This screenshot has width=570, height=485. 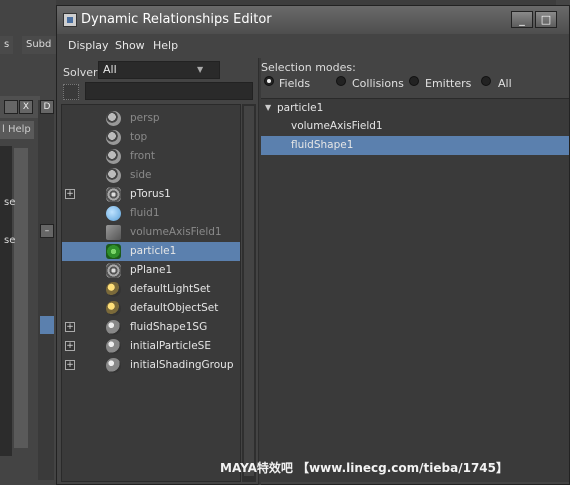 I want to click on solver-value: All, so click(x=110, y=69).